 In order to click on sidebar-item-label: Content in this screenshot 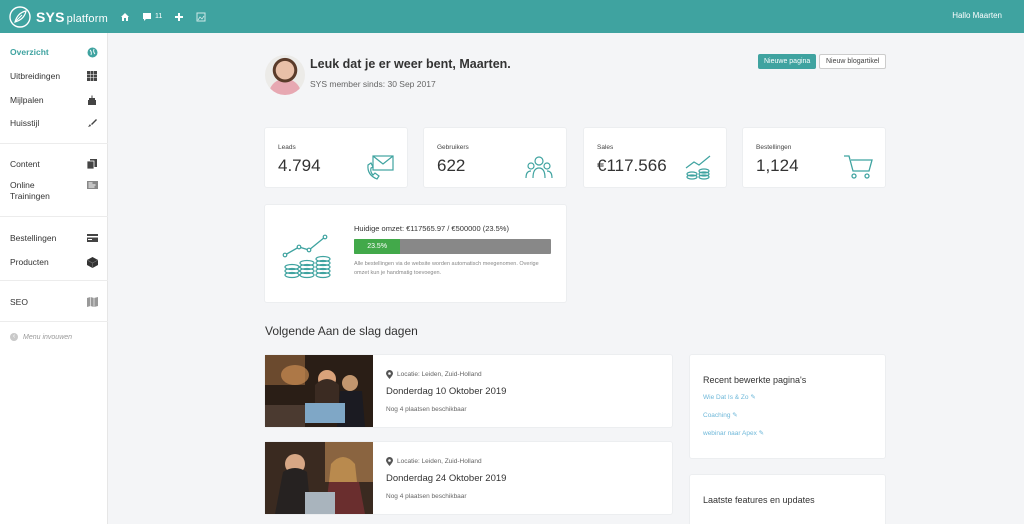, I will do `click(25, 164)`.